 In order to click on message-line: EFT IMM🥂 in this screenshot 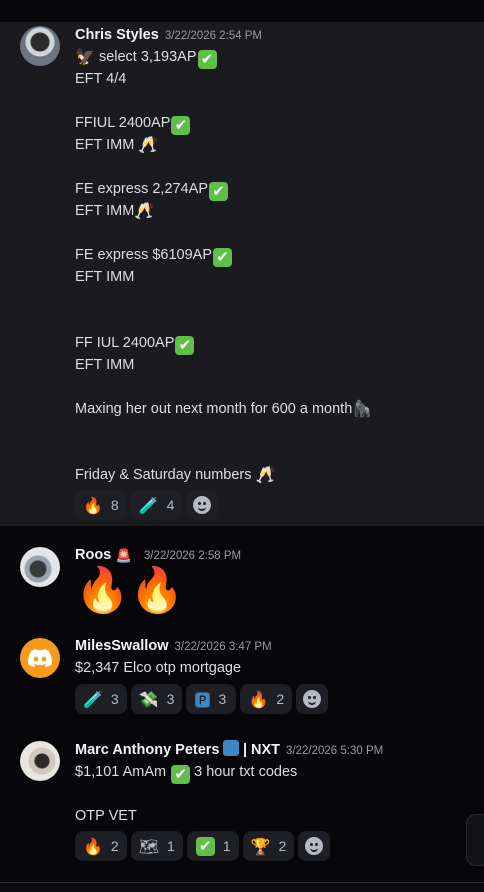, I will do `click(115, 210)`.